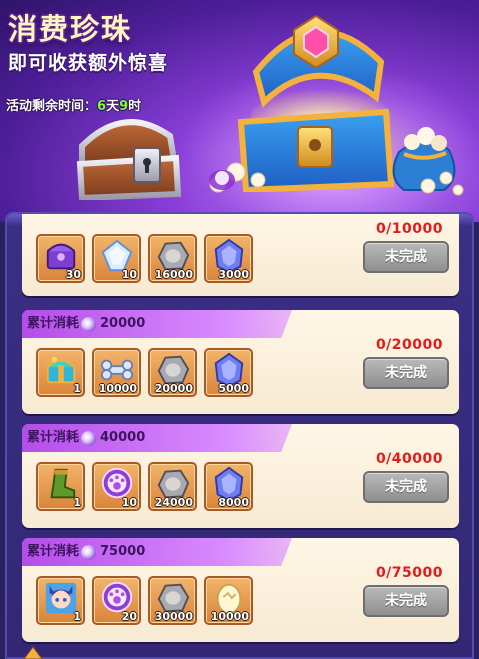  What do you see at coordinates (135, 106) in the screenshot?
I see `timer-hours-unit: 时` at bounding box center [135, 106].